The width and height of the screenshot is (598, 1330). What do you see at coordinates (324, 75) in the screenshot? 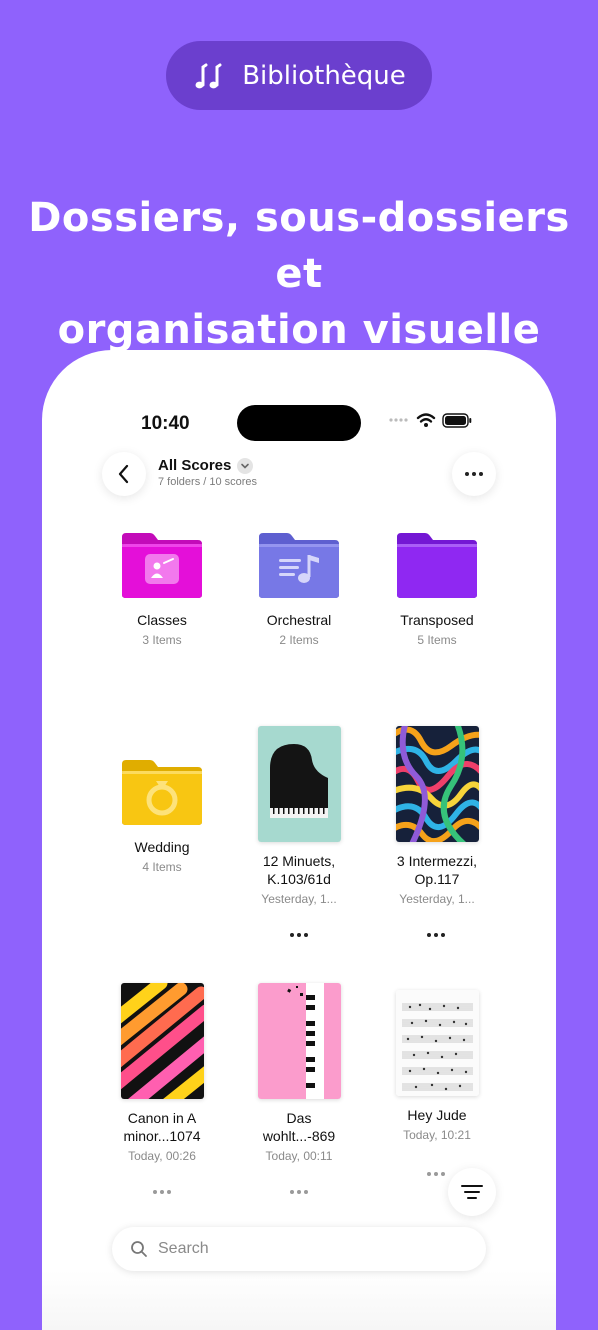
I see `badge-label: Bibliothèque` at bounding box center [324, 75].